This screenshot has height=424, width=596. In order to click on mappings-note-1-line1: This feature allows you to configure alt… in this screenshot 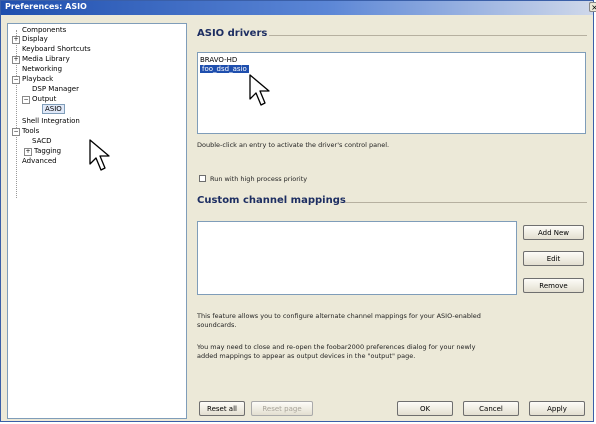, I will do `click(339, 316)`.